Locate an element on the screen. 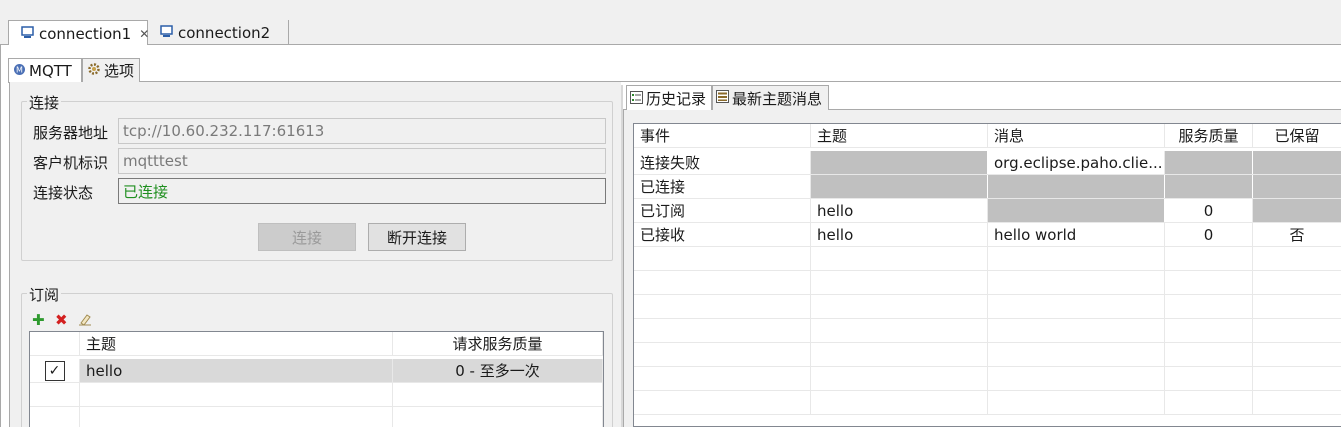  tab-connection2: connection2 is located at coordinates (218, 32).